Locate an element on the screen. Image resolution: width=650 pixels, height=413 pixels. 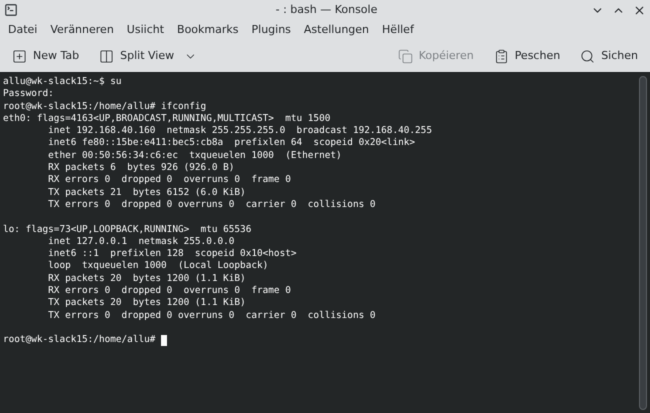
terminal-line: inet 192.168.40.160 netmask 255.255.255.0 broadcast 192.168.40.255 is located at coordinates (239, 131).